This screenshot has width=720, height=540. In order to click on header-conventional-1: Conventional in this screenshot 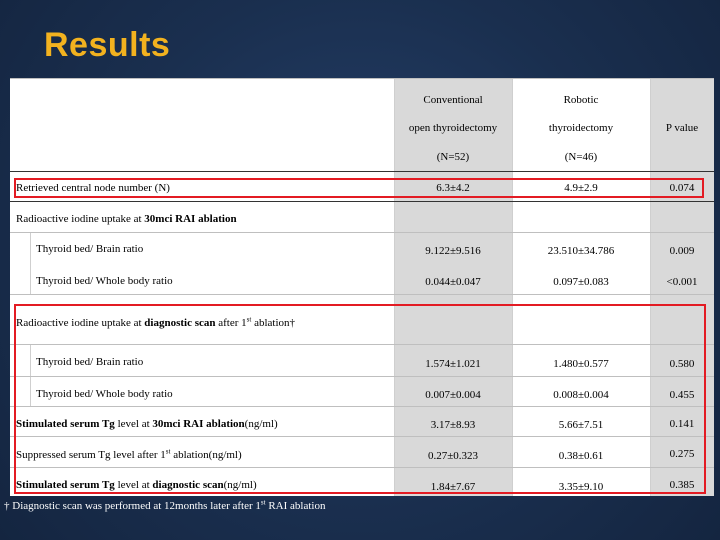, I will do `click(453, 100)`.